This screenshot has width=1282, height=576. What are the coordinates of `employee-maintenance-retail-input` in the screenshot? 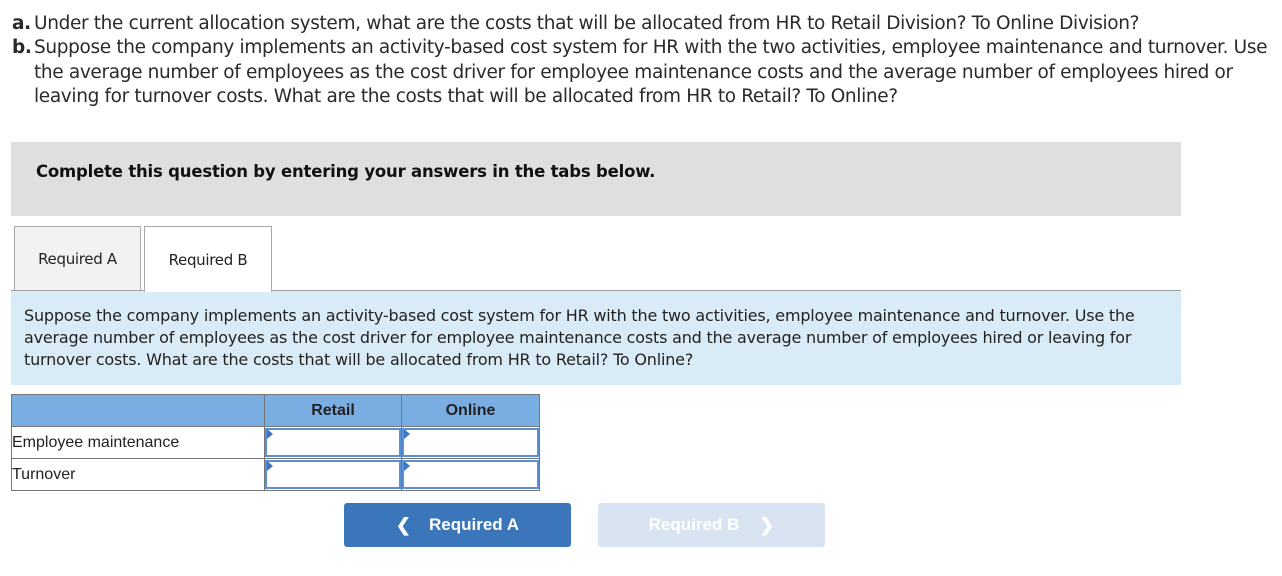 It's located at (333, 442).